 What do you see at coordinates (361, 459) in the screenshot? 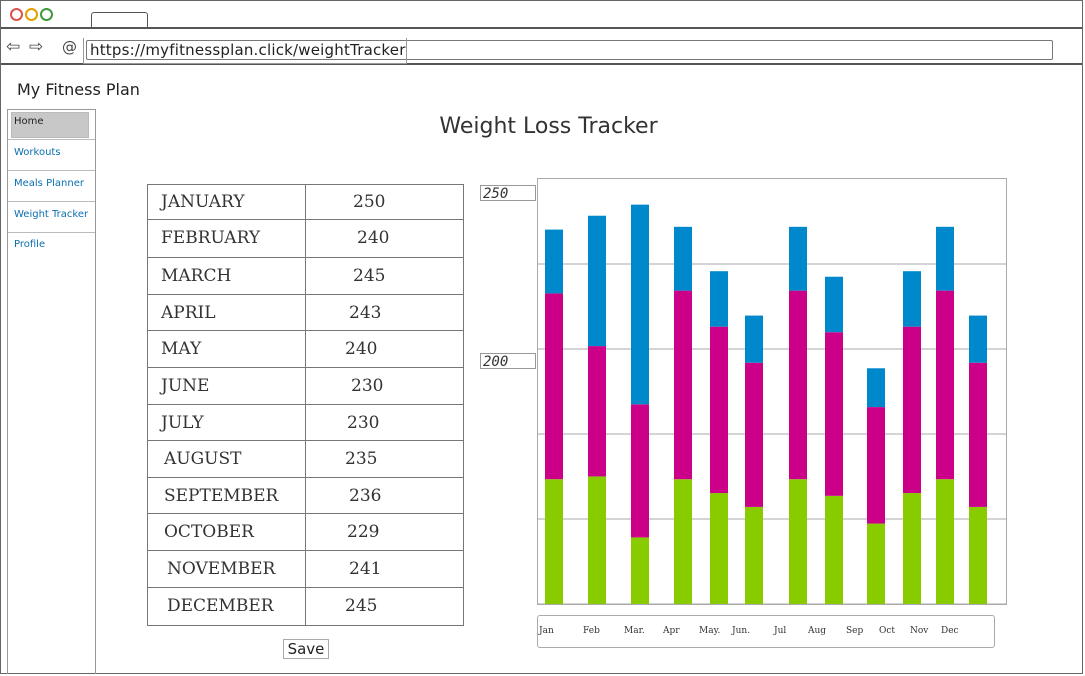
I see `weight-cell: 235` at bounding box center [361, 459].